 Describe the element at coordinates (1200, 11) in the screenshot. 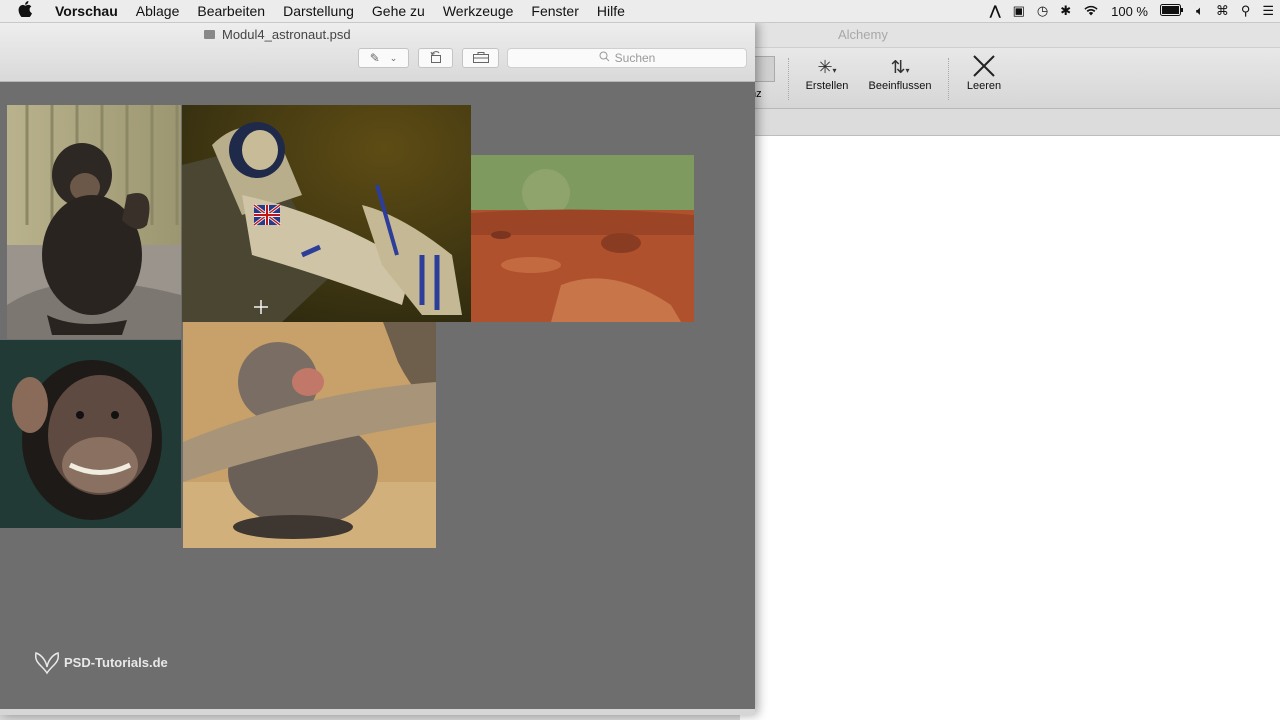

I see `volume-icon: 🔈︎` at that location.